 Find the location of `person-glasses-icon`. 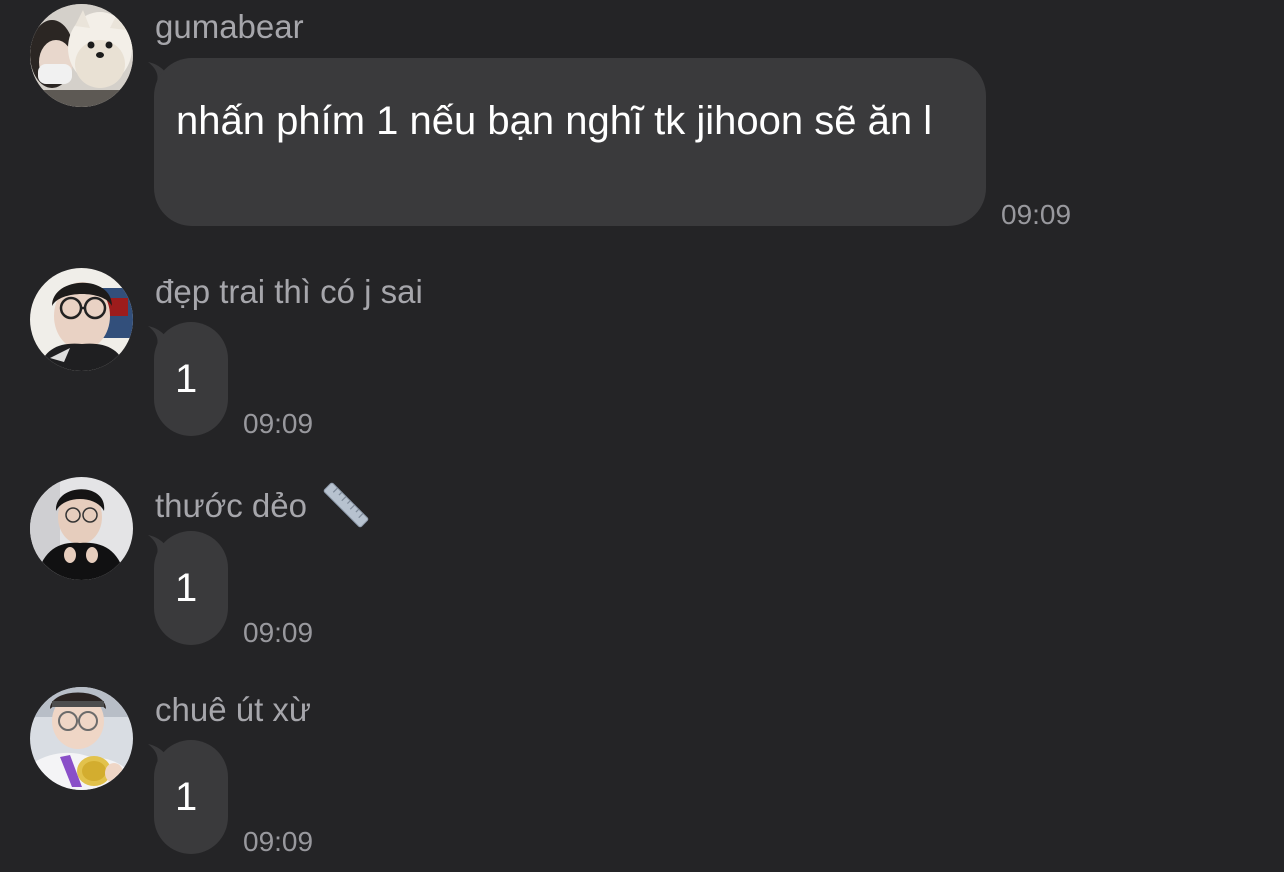

person-glasses-icon is located at coordinates (81, 319).